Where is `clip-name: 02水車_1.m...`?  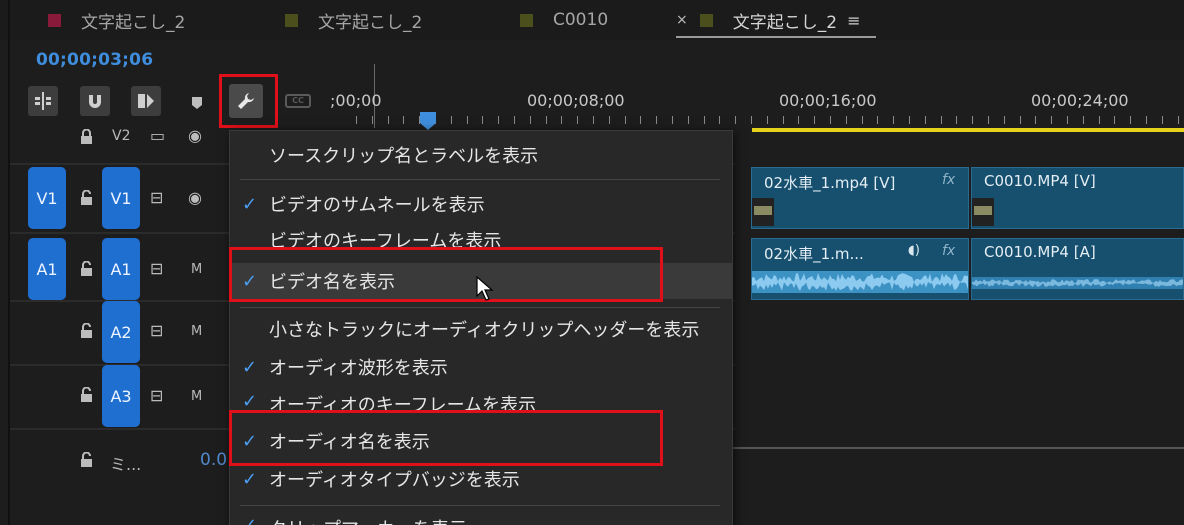
clip-name: 02水車_1.m... is located at coordinates (814, 254).